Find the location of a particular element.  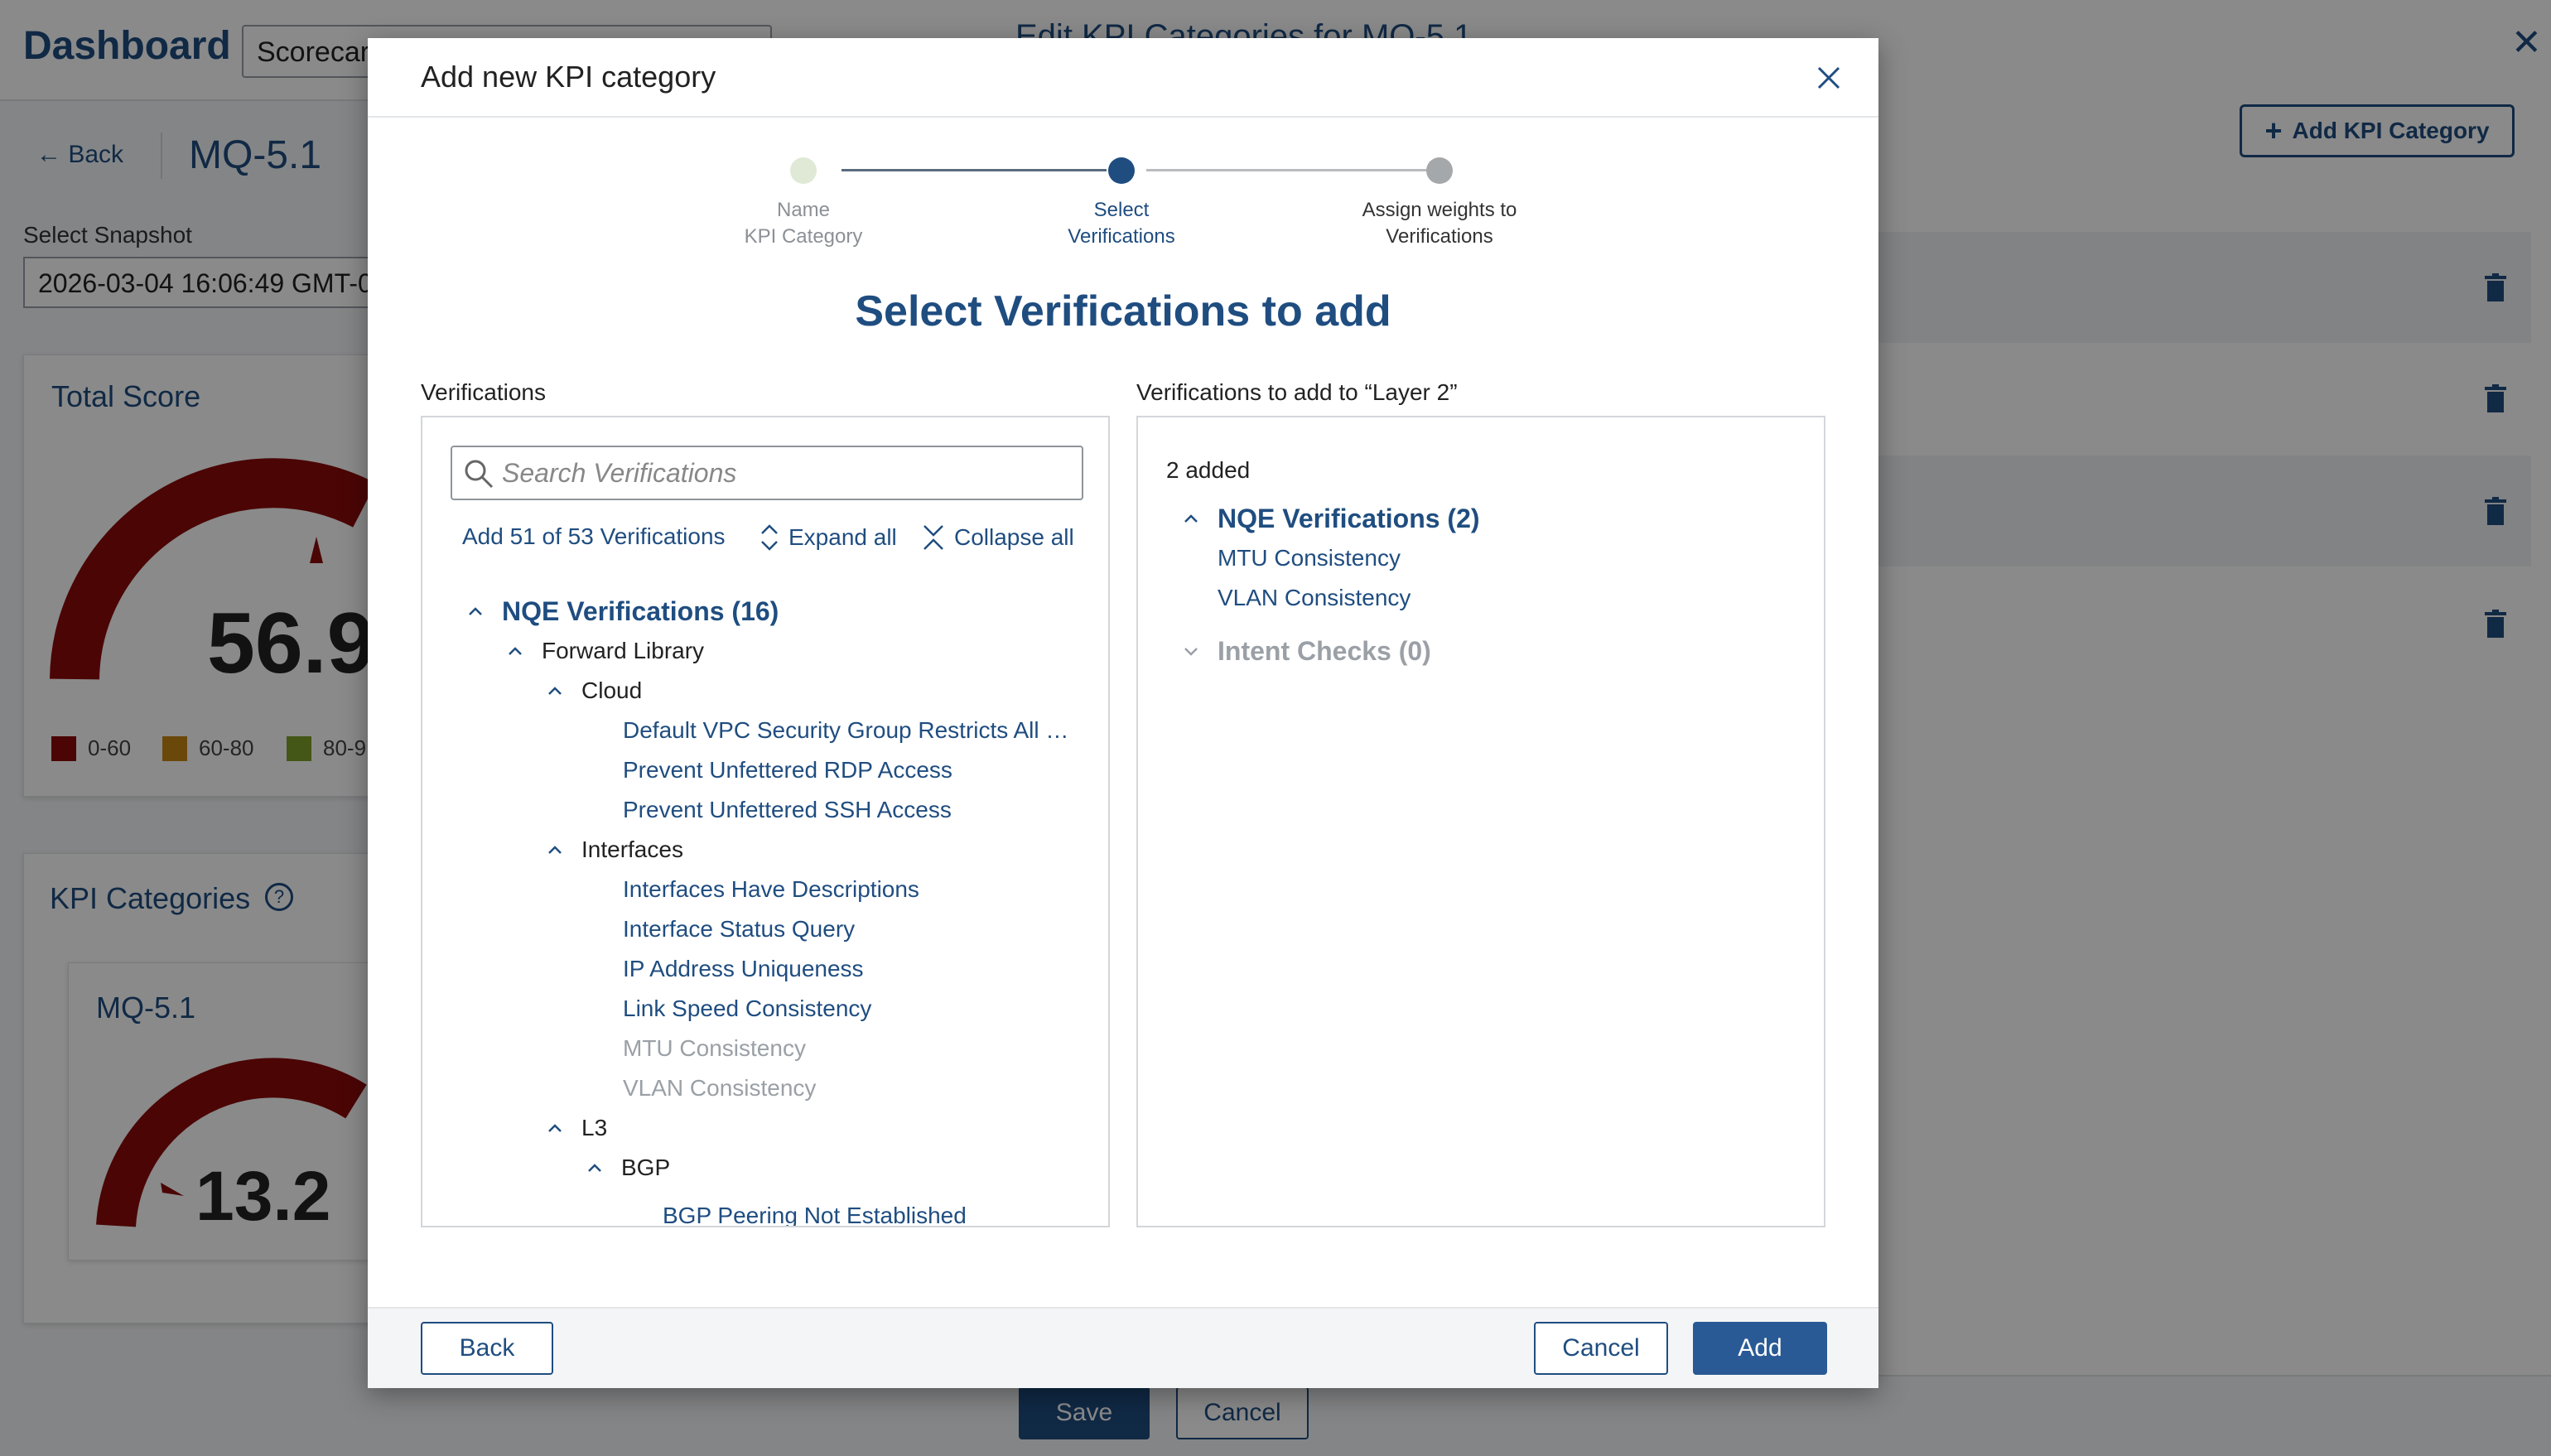

verification-label: MTU Consistency is located at coordinates (714, 1048).